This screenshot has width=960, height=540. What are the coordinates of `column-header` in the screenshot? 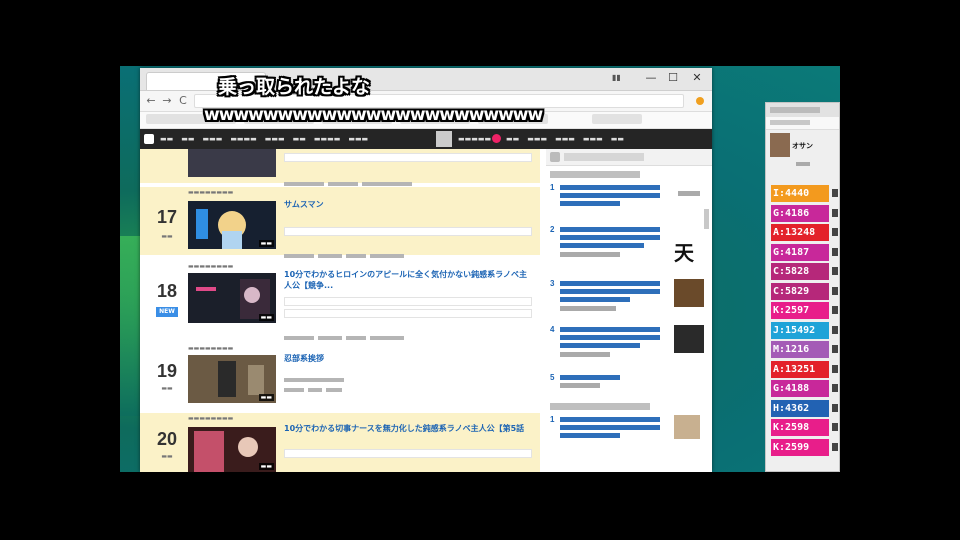 It's located at (803, 164).